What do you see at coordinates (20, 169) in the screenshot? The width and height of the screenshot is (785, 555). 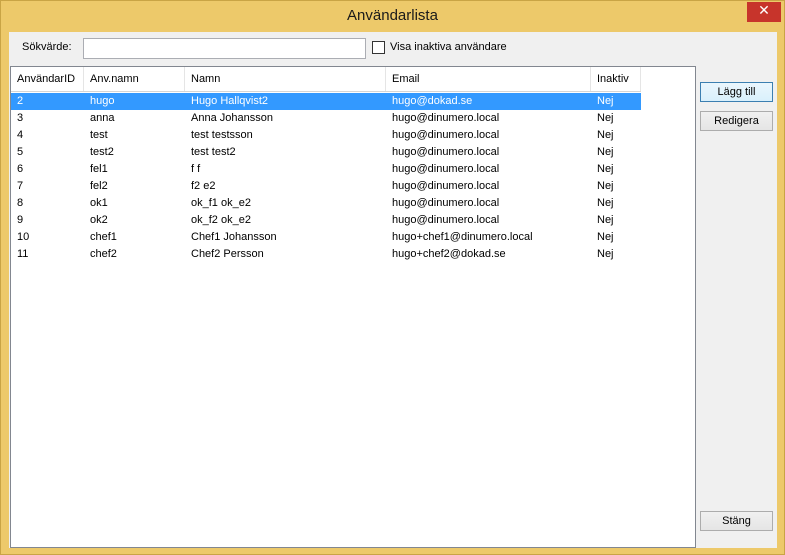 I see `table-cell: 6` at bounding box center [20, 169].